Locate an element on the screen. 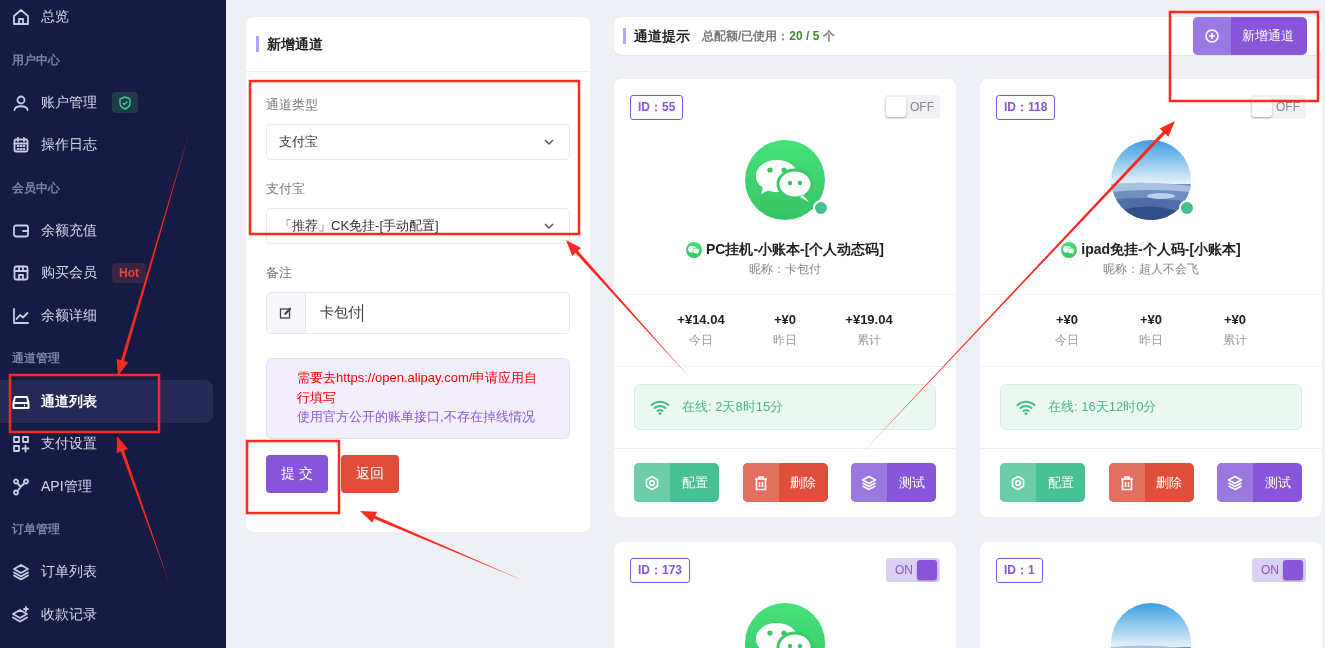 The height and width of the screenshot is (648, 1325). layers-plus-icon is located at coordinates (21, 614).